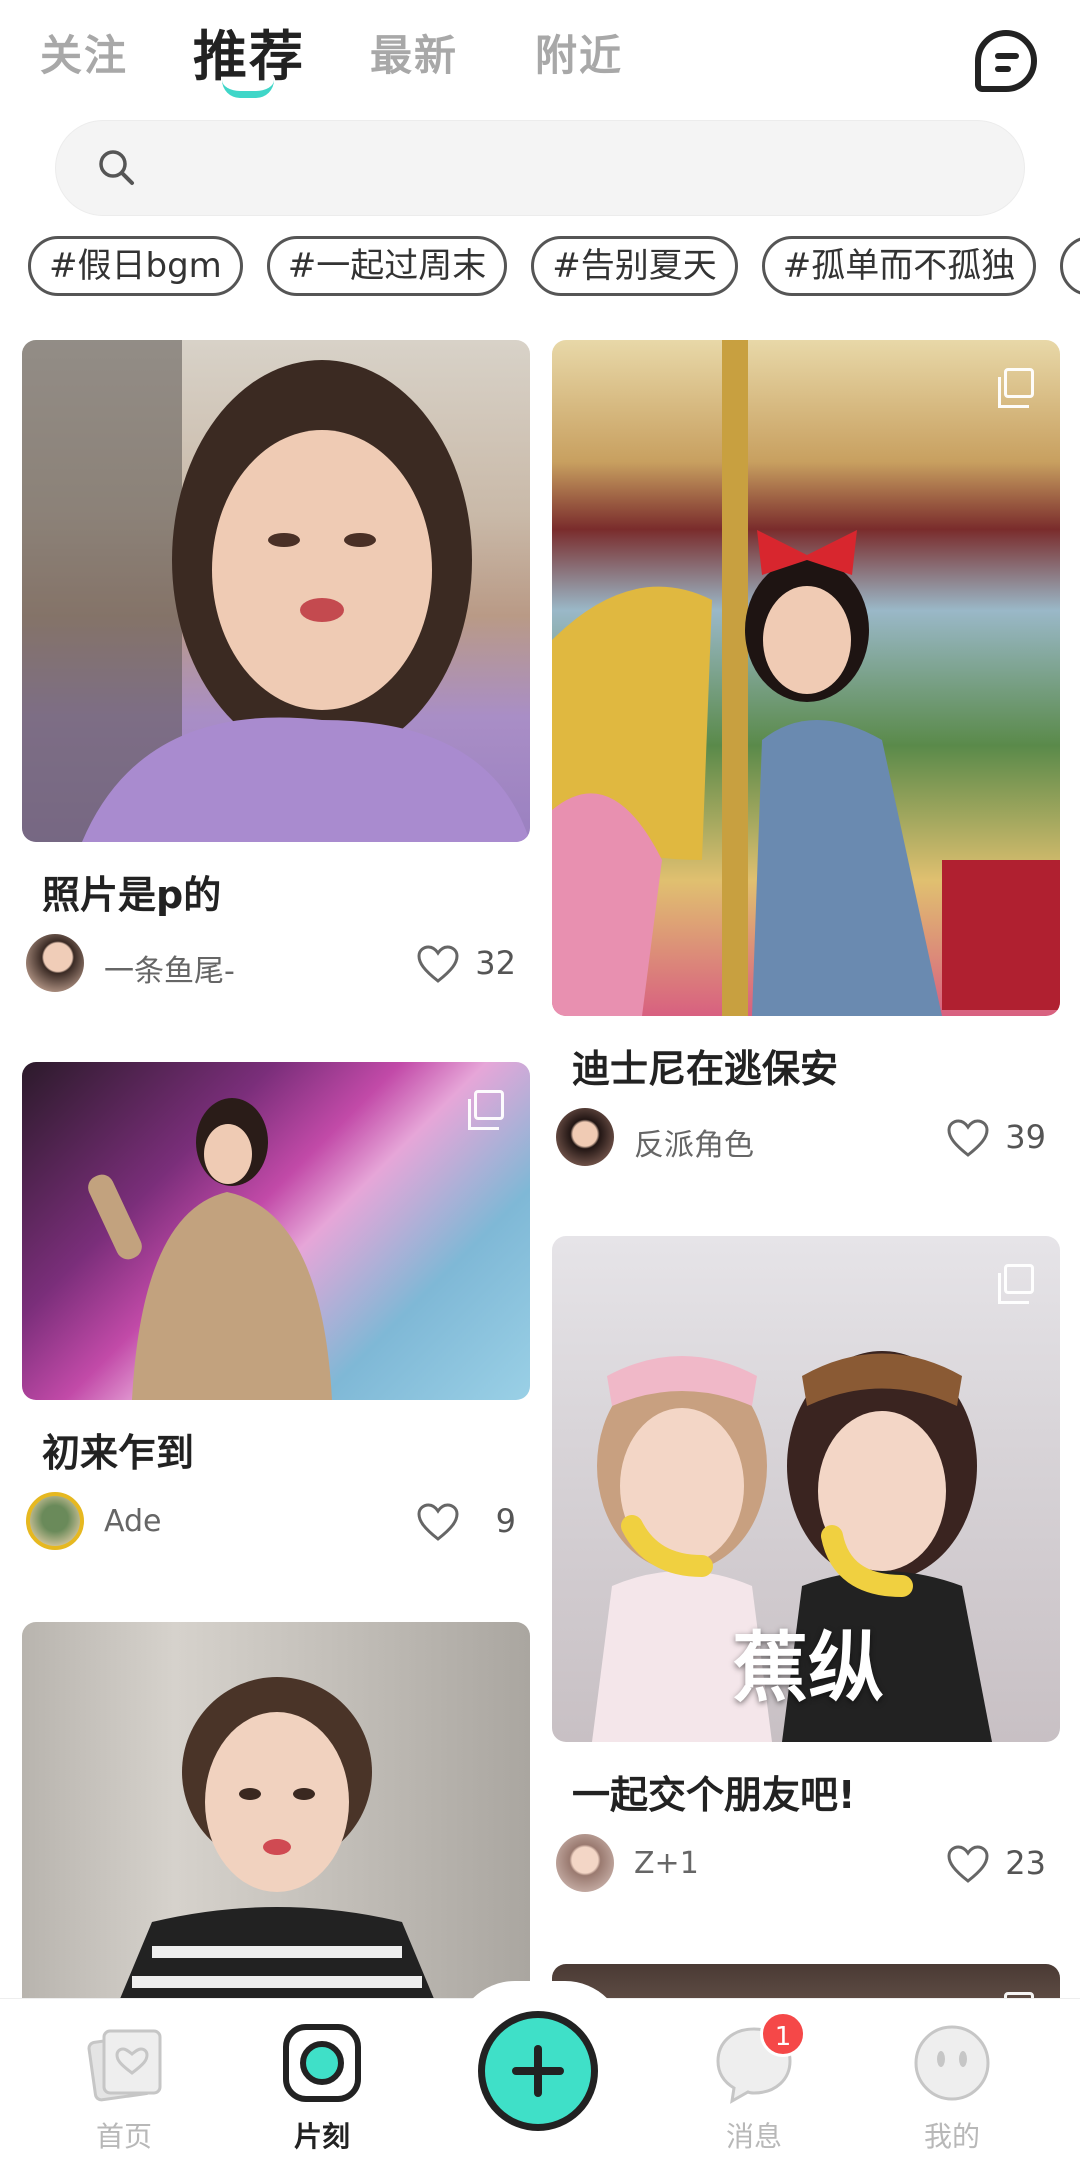 The width and height of the screenshot is (1080, 2158). I want to click on search-bar, so click(540, 168).